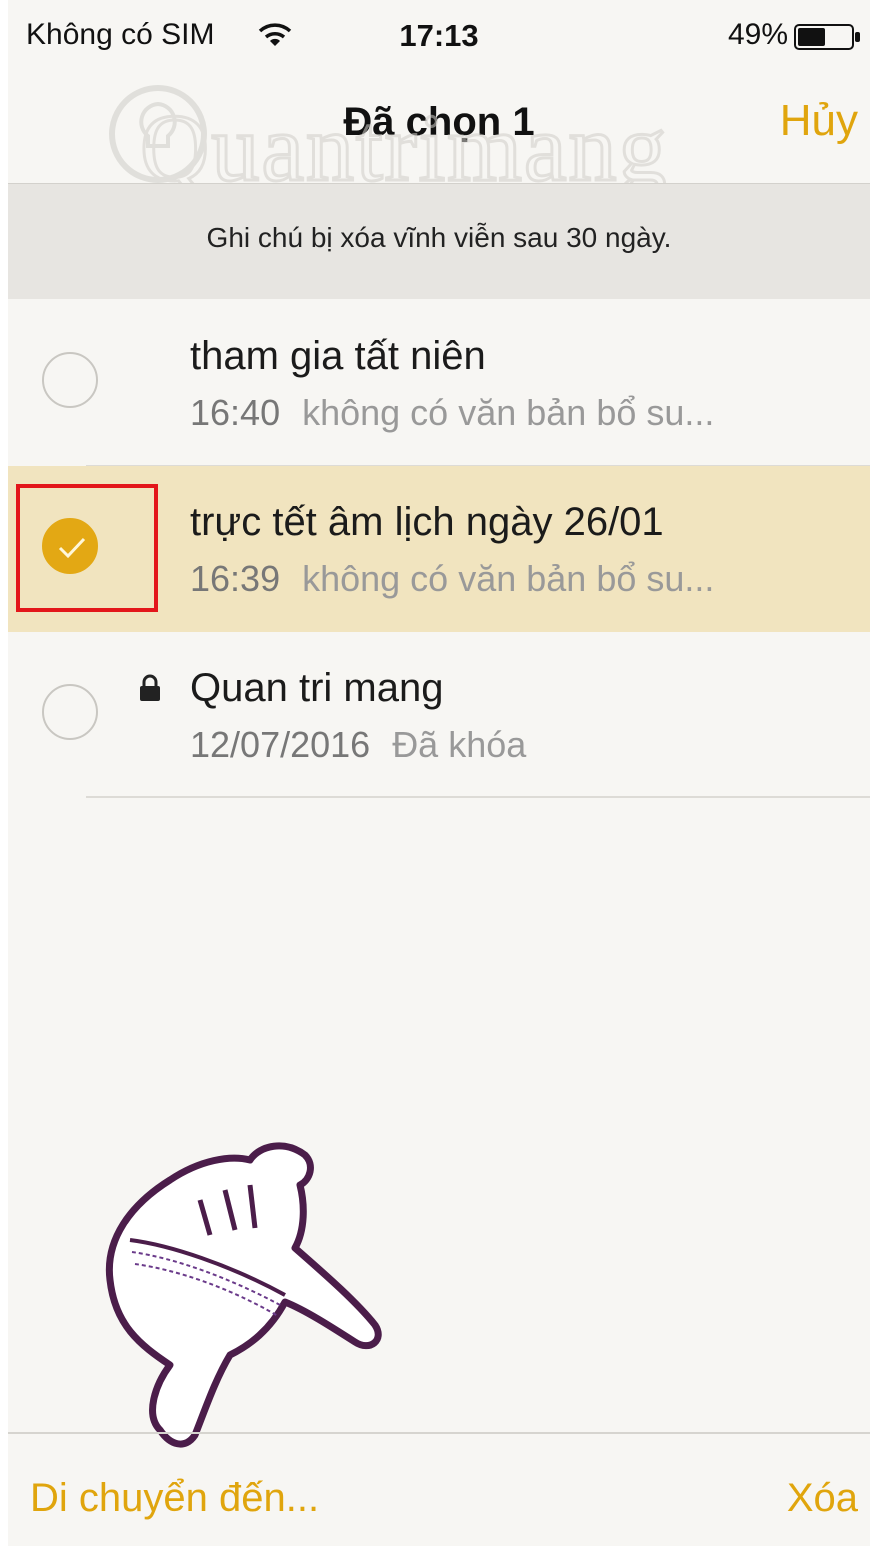 This screenshot has width=870, height=1546. I want to click on highlight-box, so click(87, 548).